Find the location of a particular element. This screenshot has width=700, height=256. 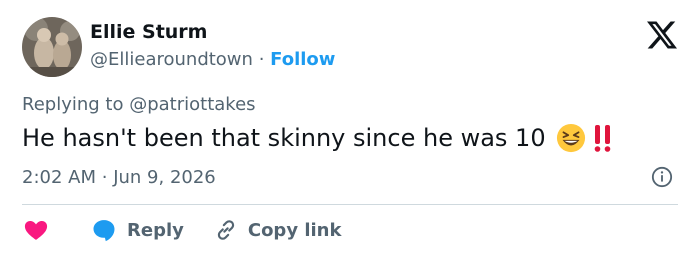

reply-label: Reply is located at coordinates (155, 230).